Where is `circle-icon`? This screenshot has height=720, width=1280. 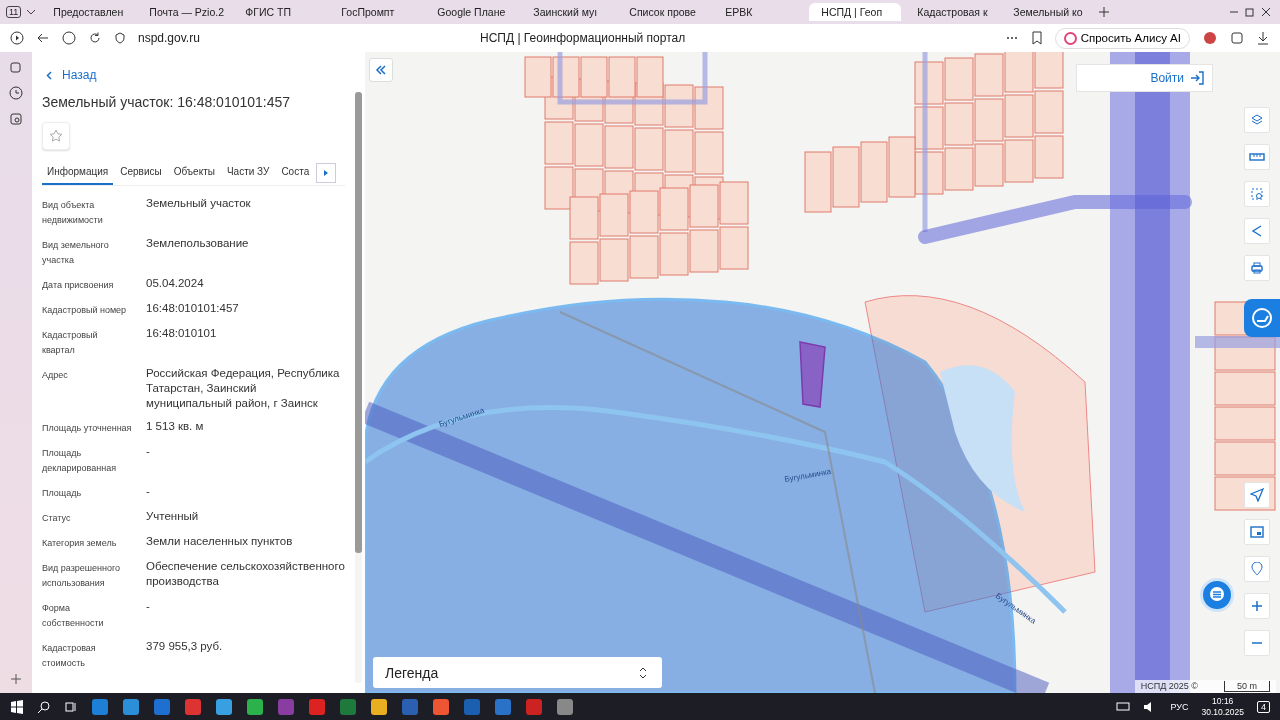
circle-icon is located at coordinates (69, 38).